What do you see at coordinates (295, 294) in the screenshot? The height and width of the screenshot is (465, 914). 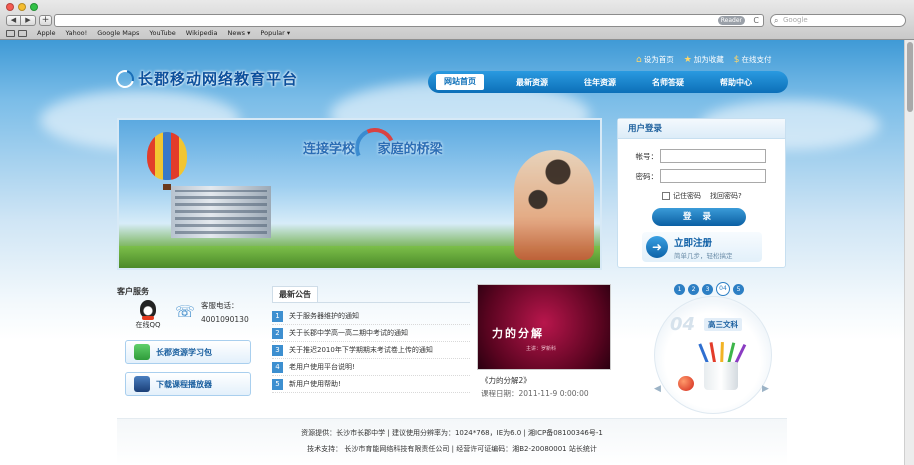 I see `tab-latest-announcements: 最新公告` at bounding box center [295, 294].